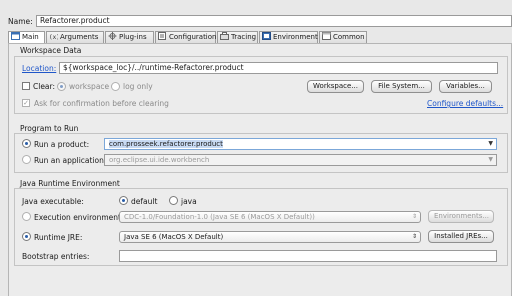 The image size is (512, 296). I want to click on tab-arguments: (x)Arguments, so click(75, 37).